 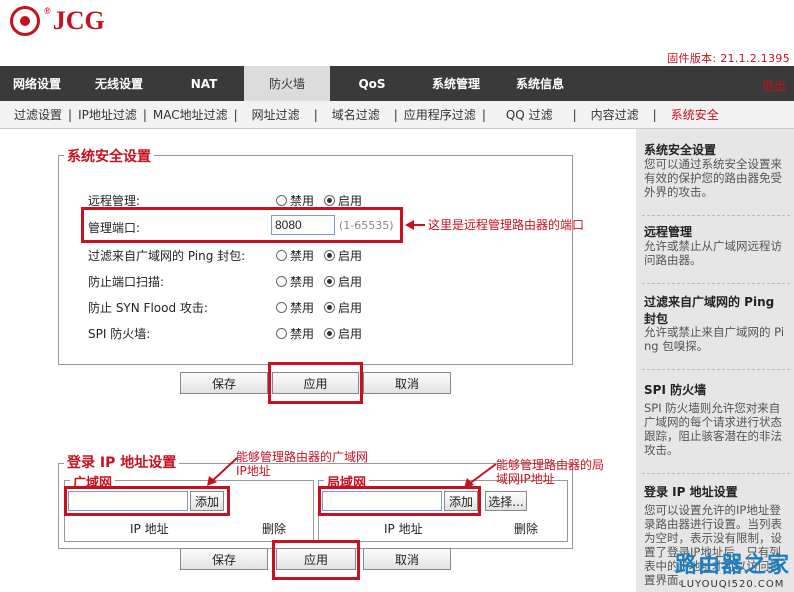 I want to click on spi-firewall-disable: 禁用, so click(x=295, y=333).